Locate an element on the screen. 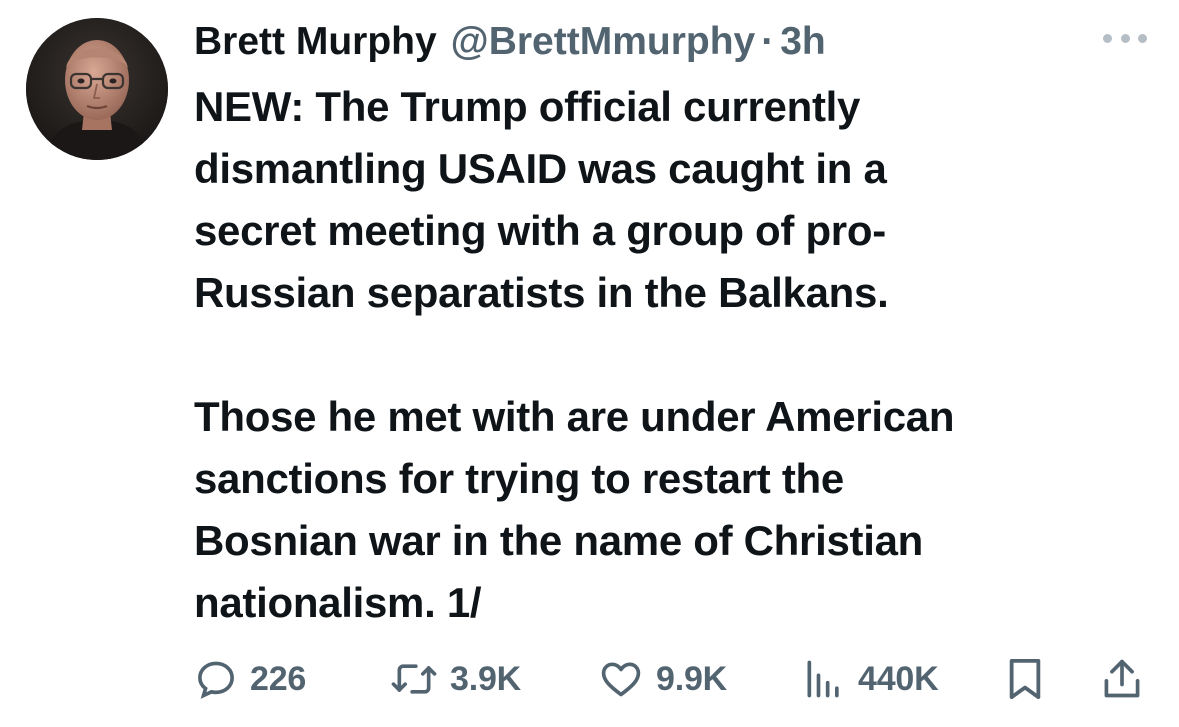 The height and width of the screenshot is (727, 1179). repost-icon is located at coordinates (414, 679).